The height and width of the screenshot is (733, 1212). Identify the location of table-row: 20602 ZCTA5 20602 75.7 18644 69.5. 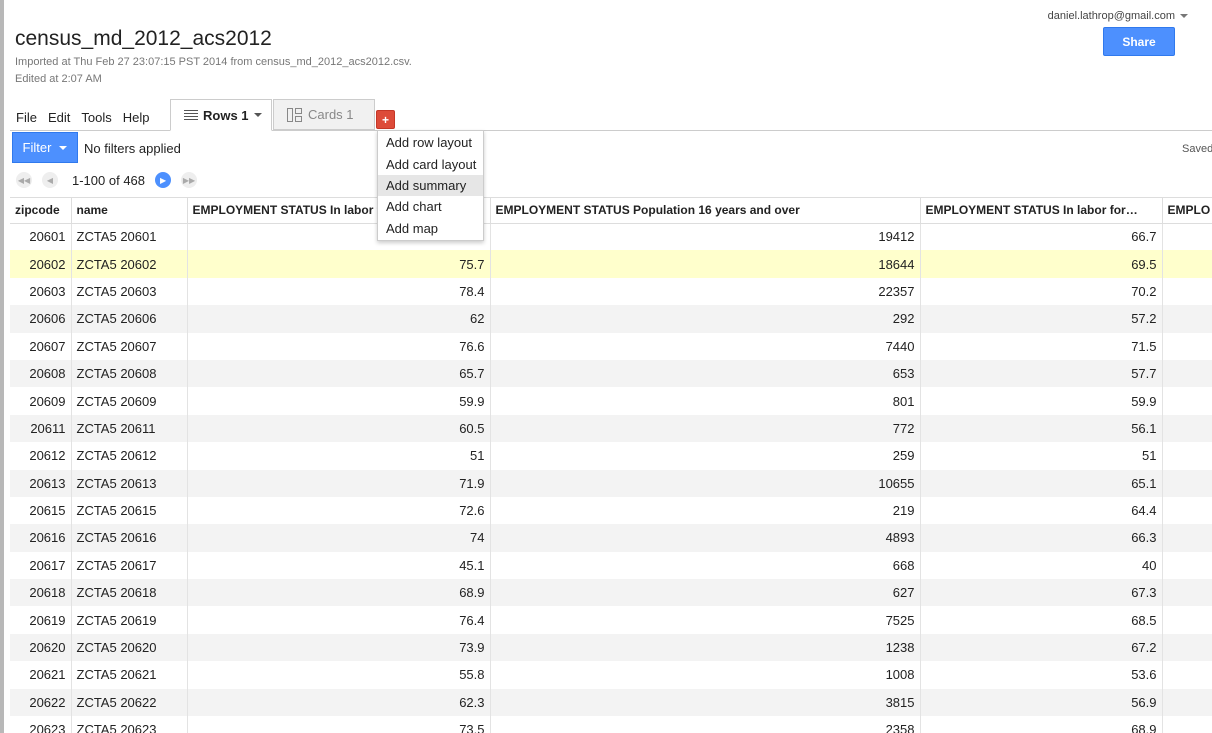
(611, 264).